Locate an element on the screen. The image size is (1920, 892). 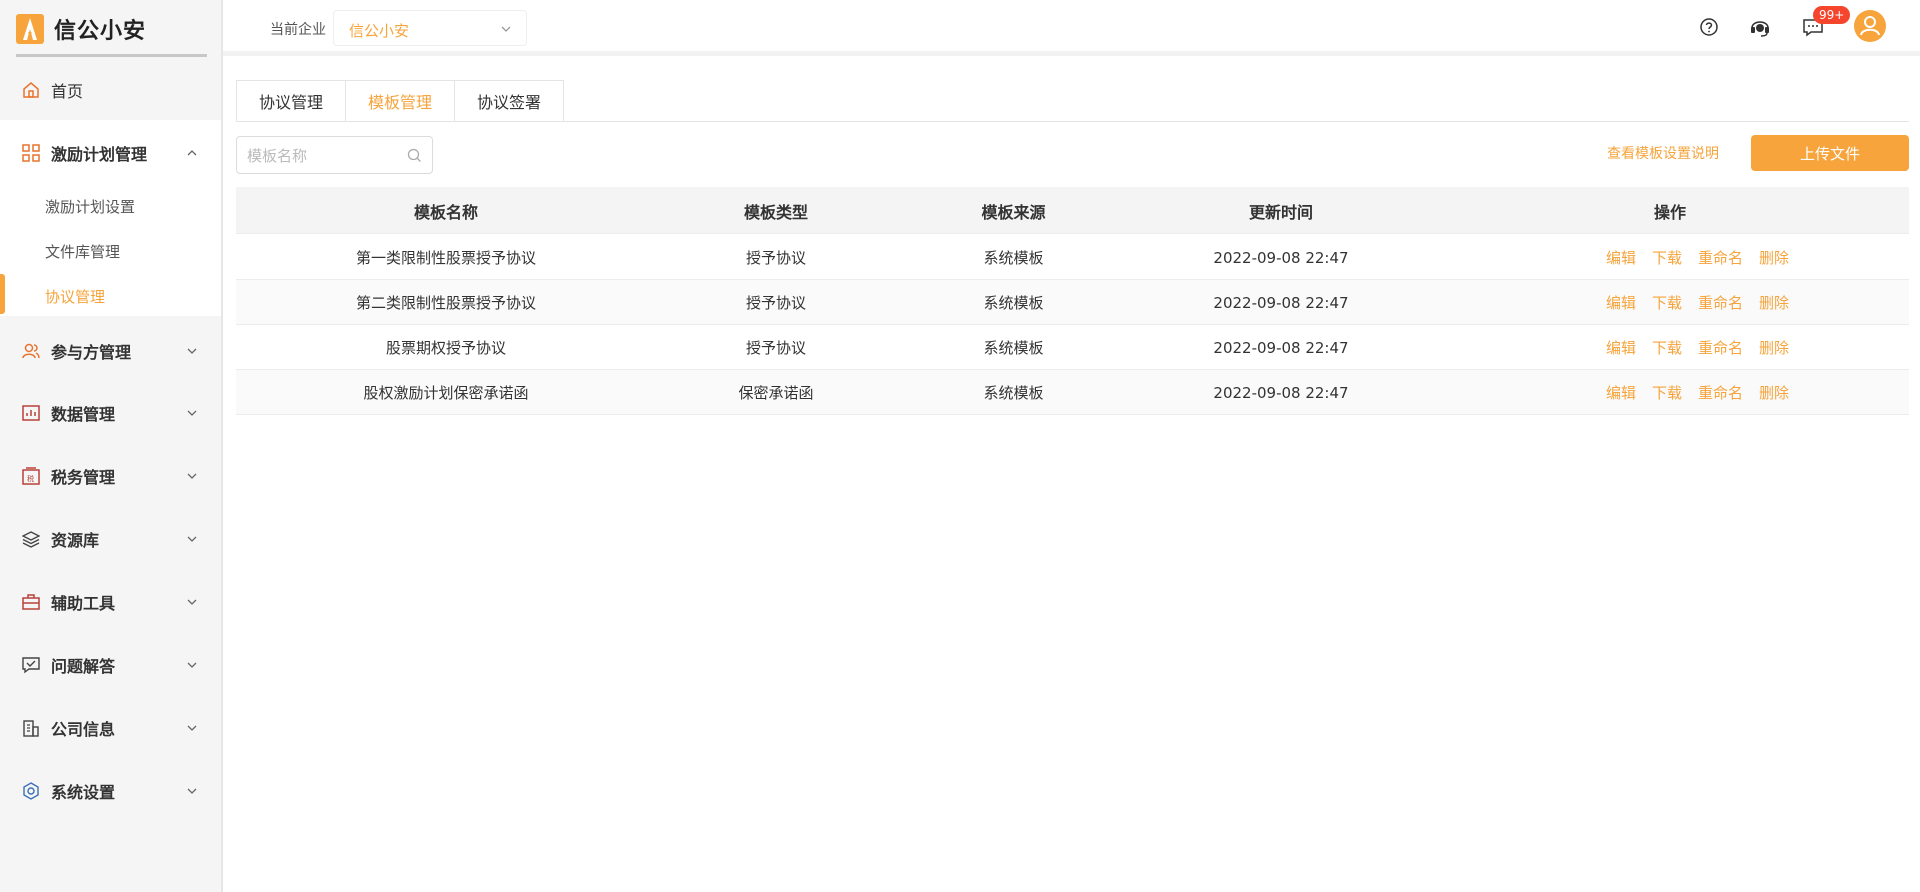
cell-template-name: 第一类限制性股票授予协议 is located at coordinates (445, 258).